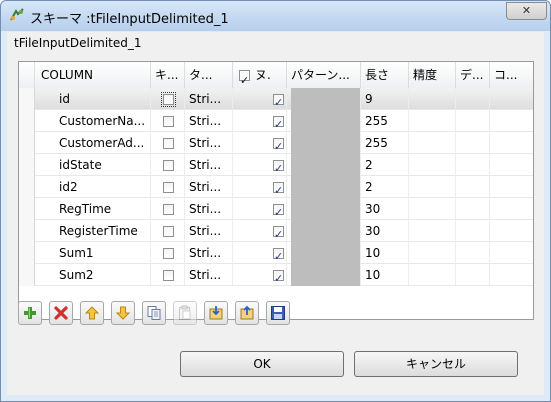 The image size is (551, 402). I want to click on cell-column-name: RegisterTime, so click(93, 231).